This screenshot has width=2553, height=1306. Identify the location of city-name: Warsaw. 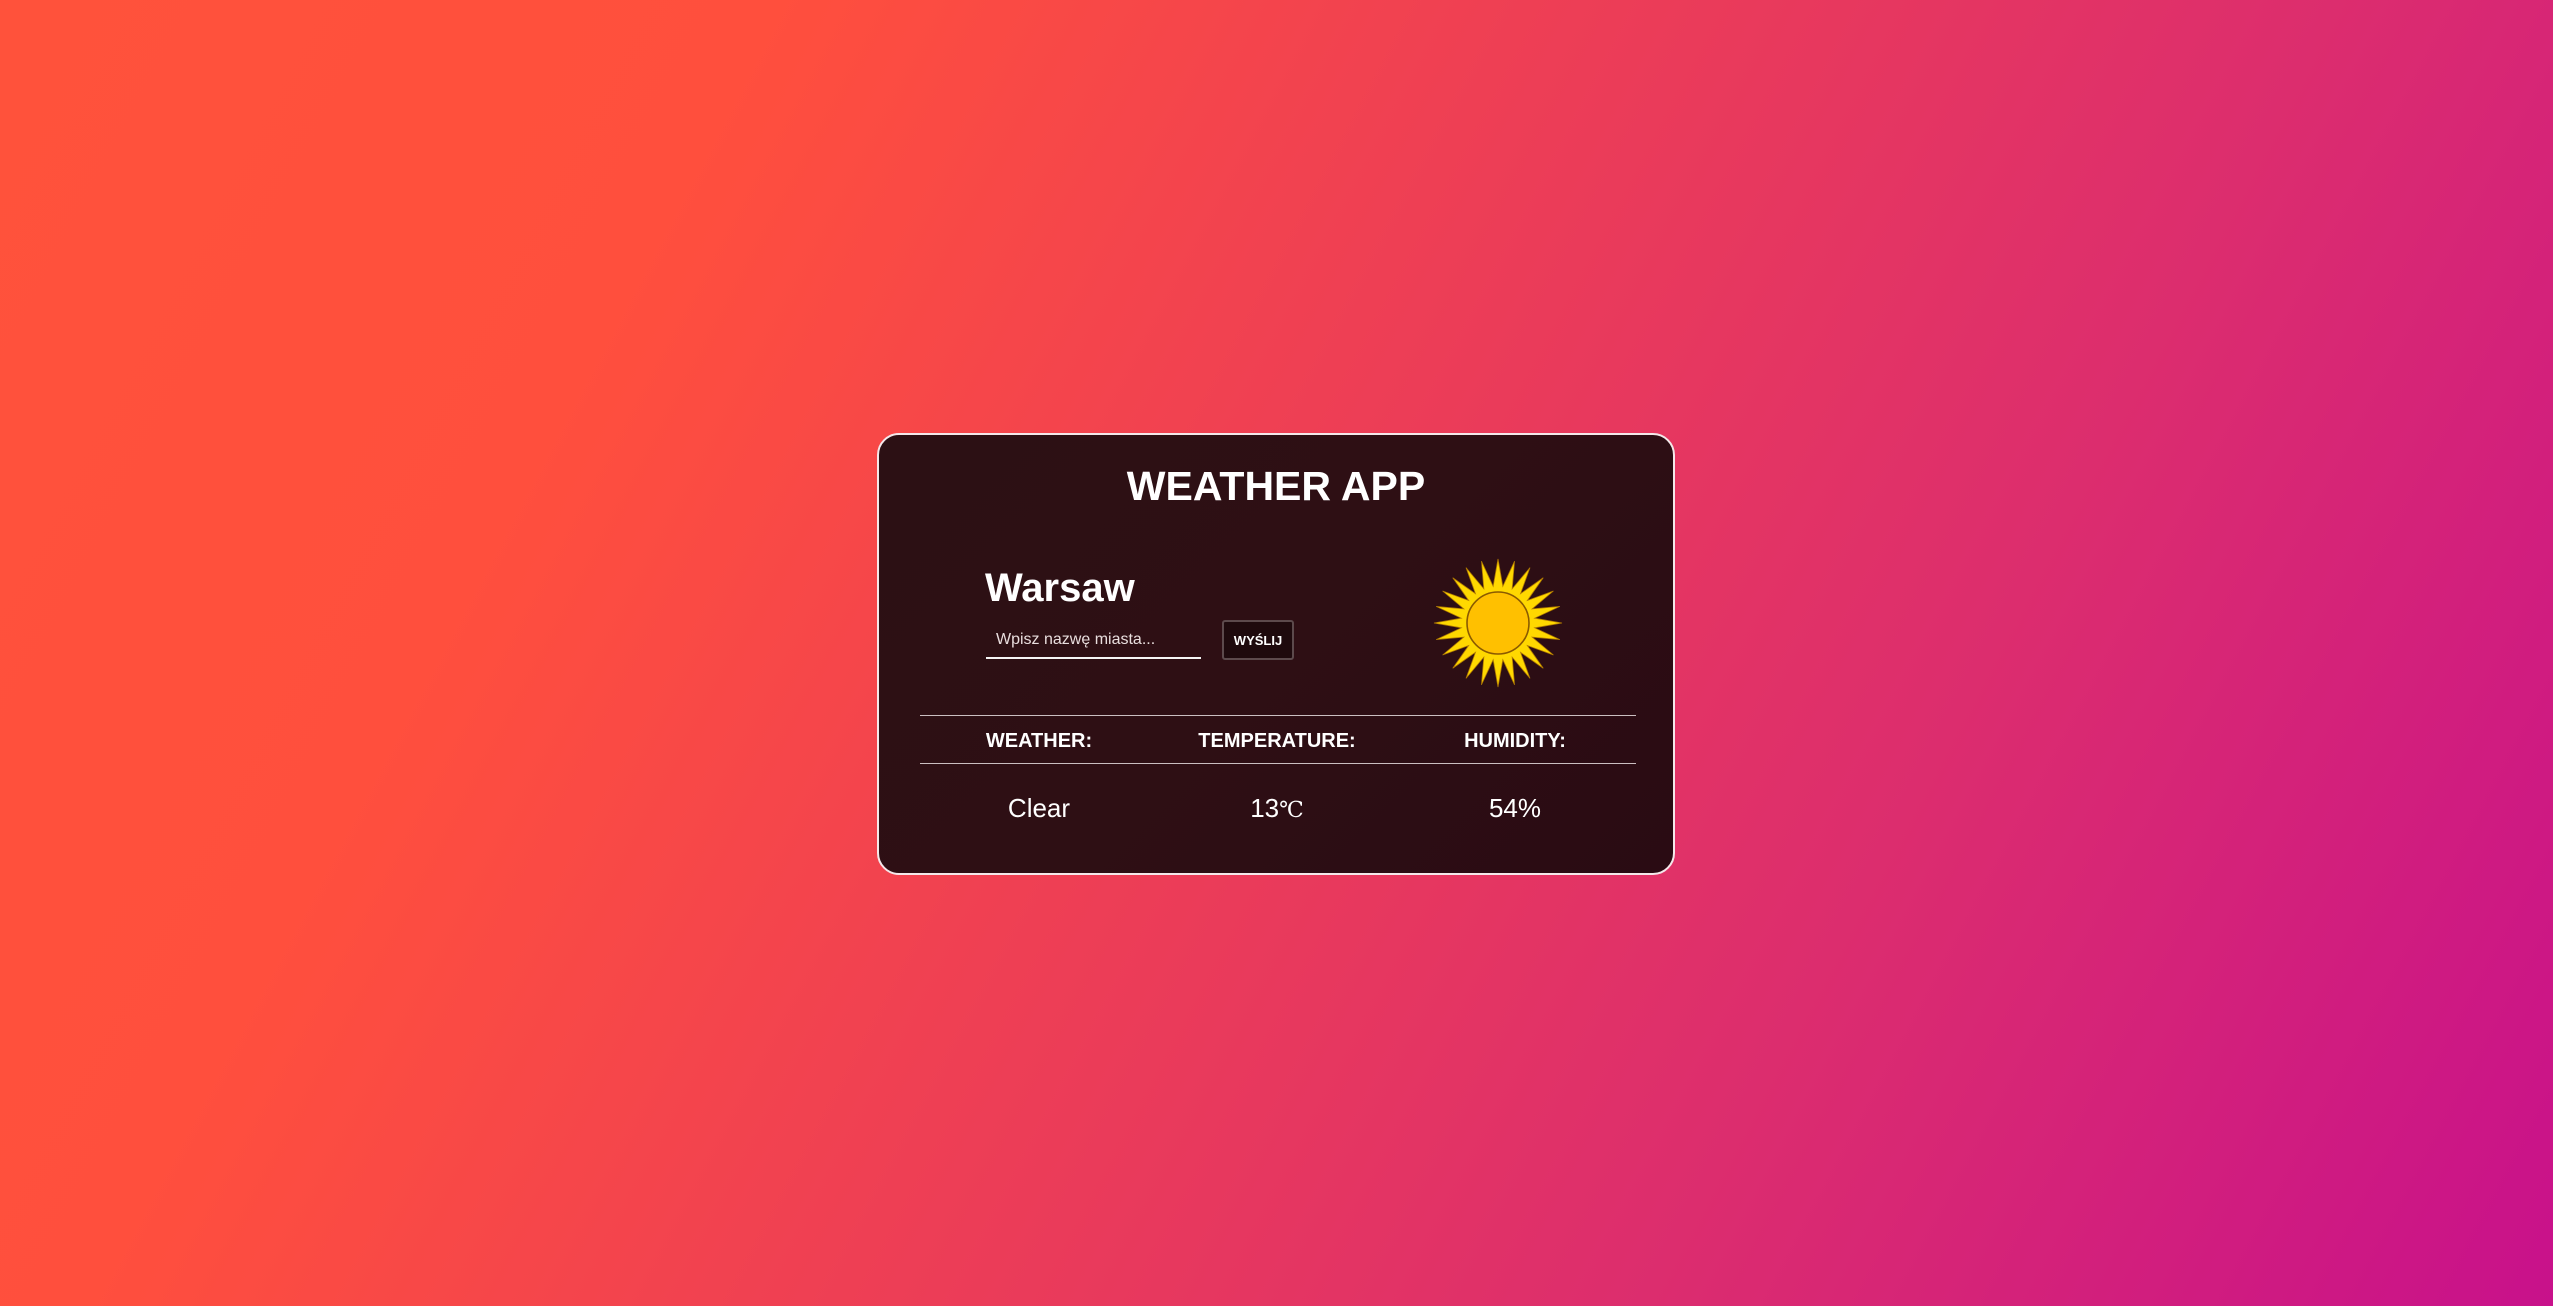
(1060, 588).